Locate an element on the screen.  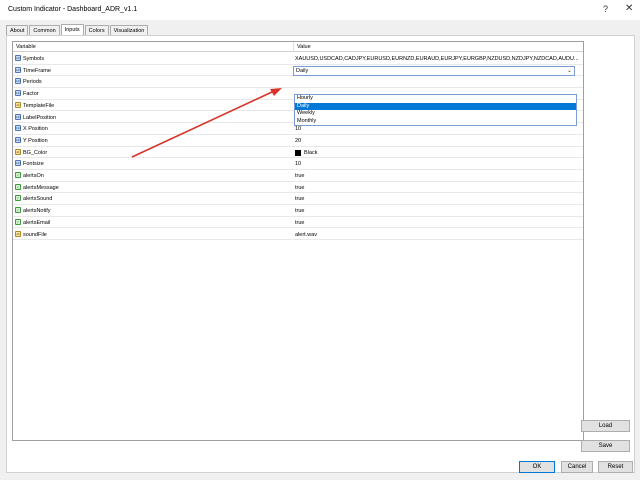
table-row: ✓ alertsOn true is located at coordinates (298, 176).